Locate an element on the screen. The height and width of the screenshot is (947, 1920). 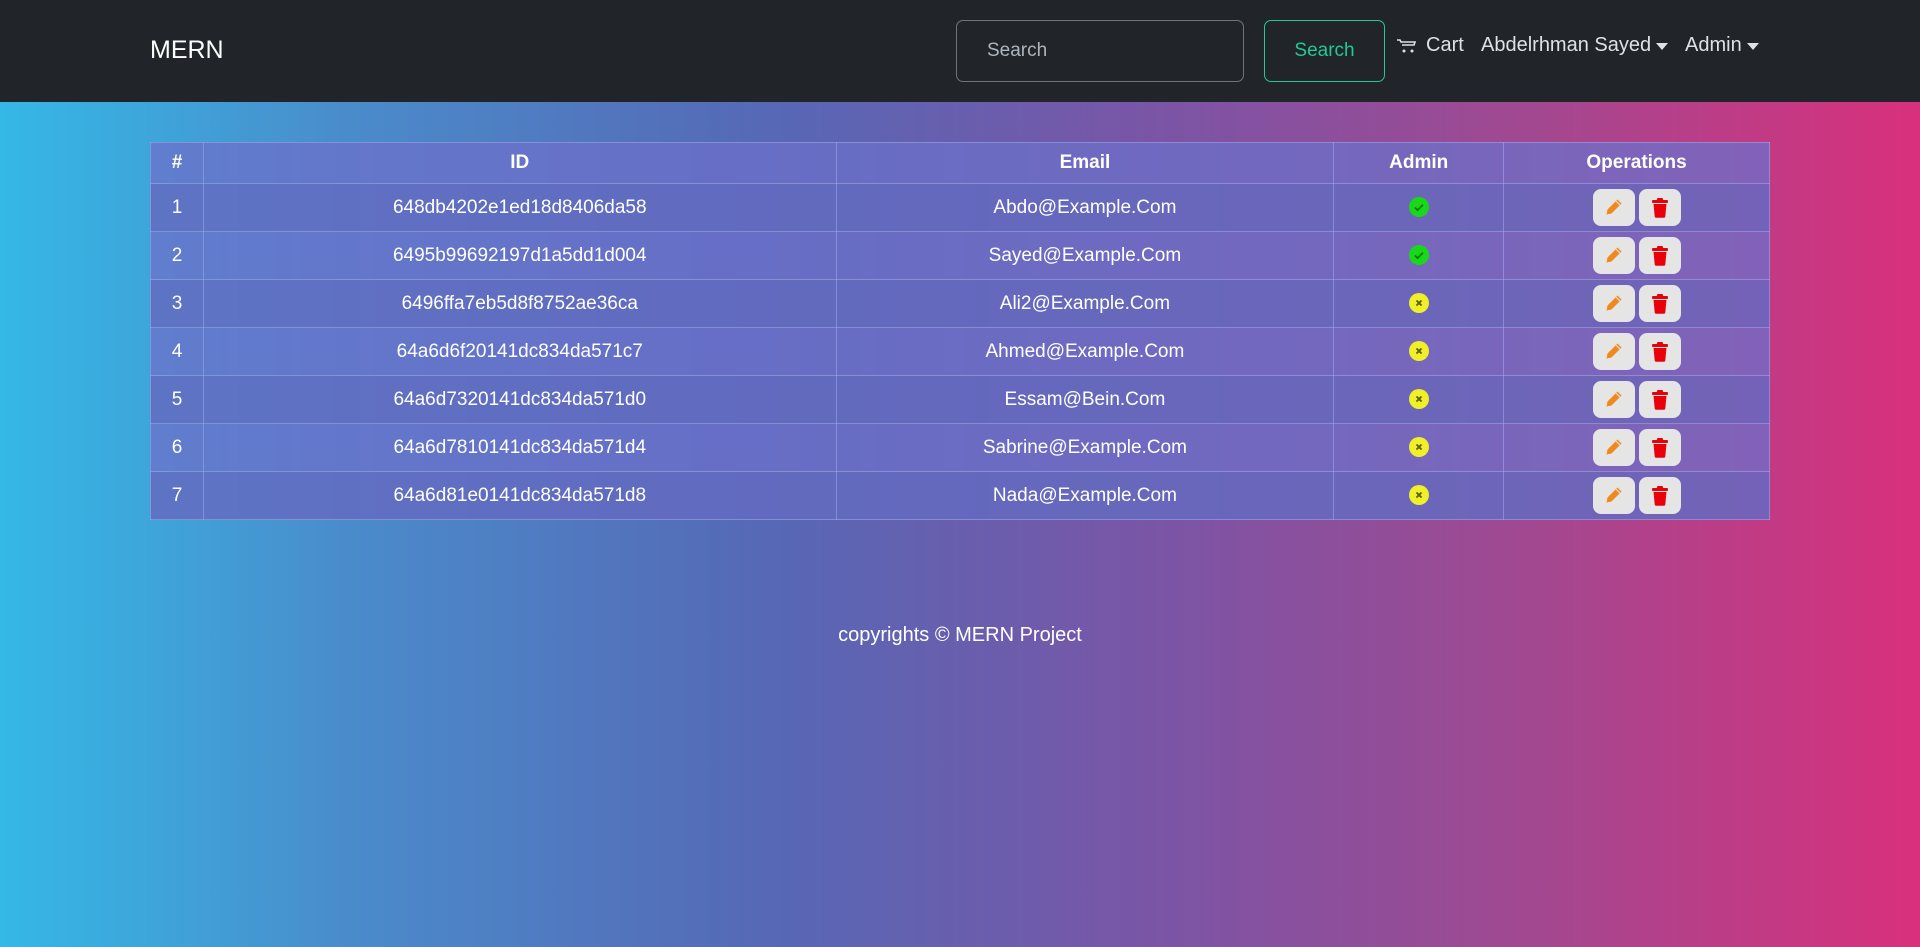
cell-number: 3 is located at coordinates (177, 303).